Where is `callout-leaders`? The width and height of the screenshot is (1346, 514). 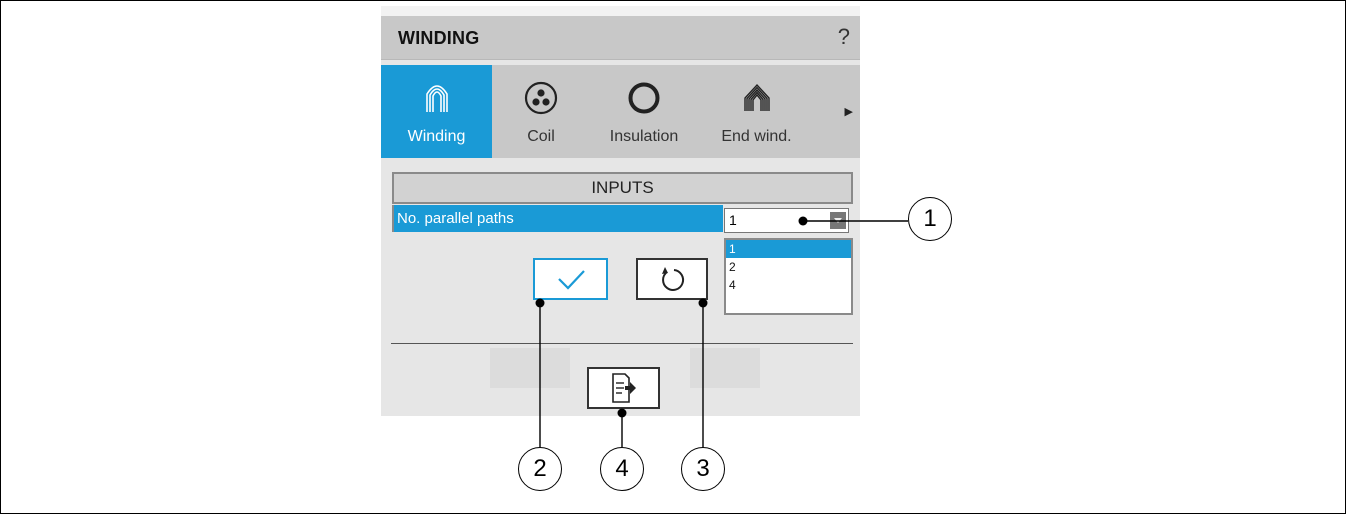 callout-leaders is located at coordinates (721, 331).